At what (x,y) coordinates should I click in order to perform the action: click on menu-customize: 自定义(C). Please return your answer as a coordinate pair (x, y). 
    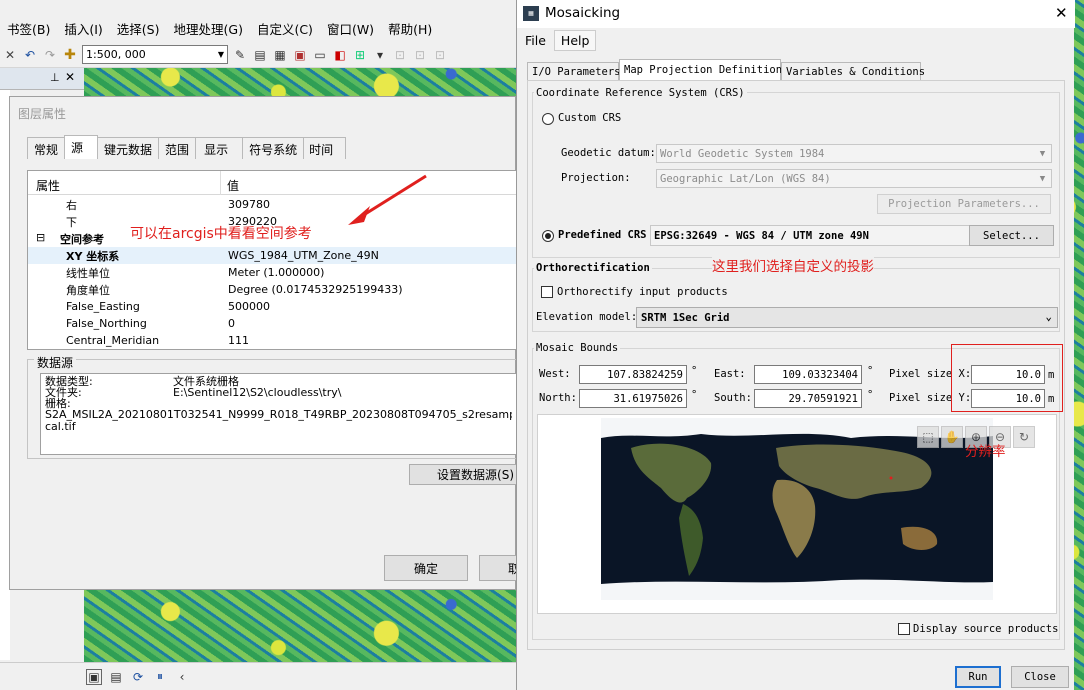
    Looking at the image, I should click on (285, 28).